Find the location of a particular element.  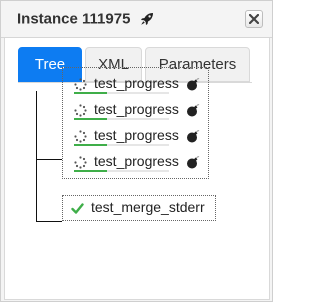

merge-node-box: test_merge_stderr is located at coordinates (139, 208).